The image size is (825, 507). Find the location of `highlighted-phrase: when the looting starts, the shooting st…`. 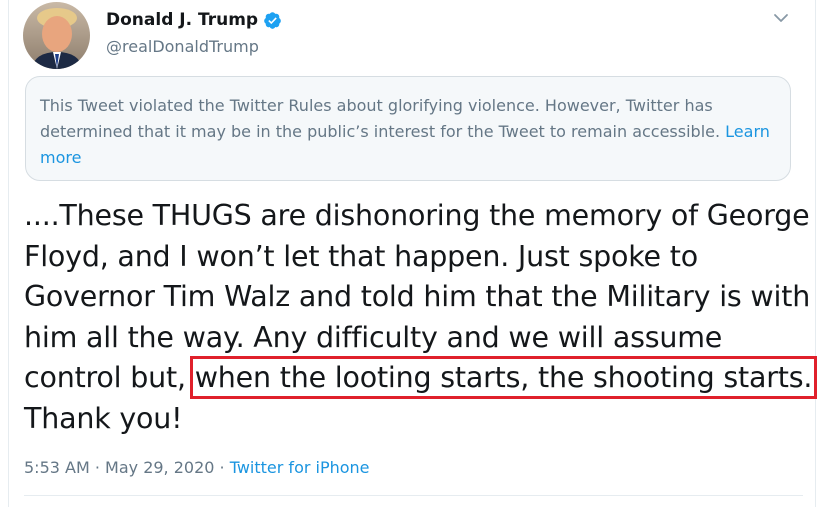

highlighted-phrase: when the looting starts, the shooting st… is located at coordinates (503, 377).